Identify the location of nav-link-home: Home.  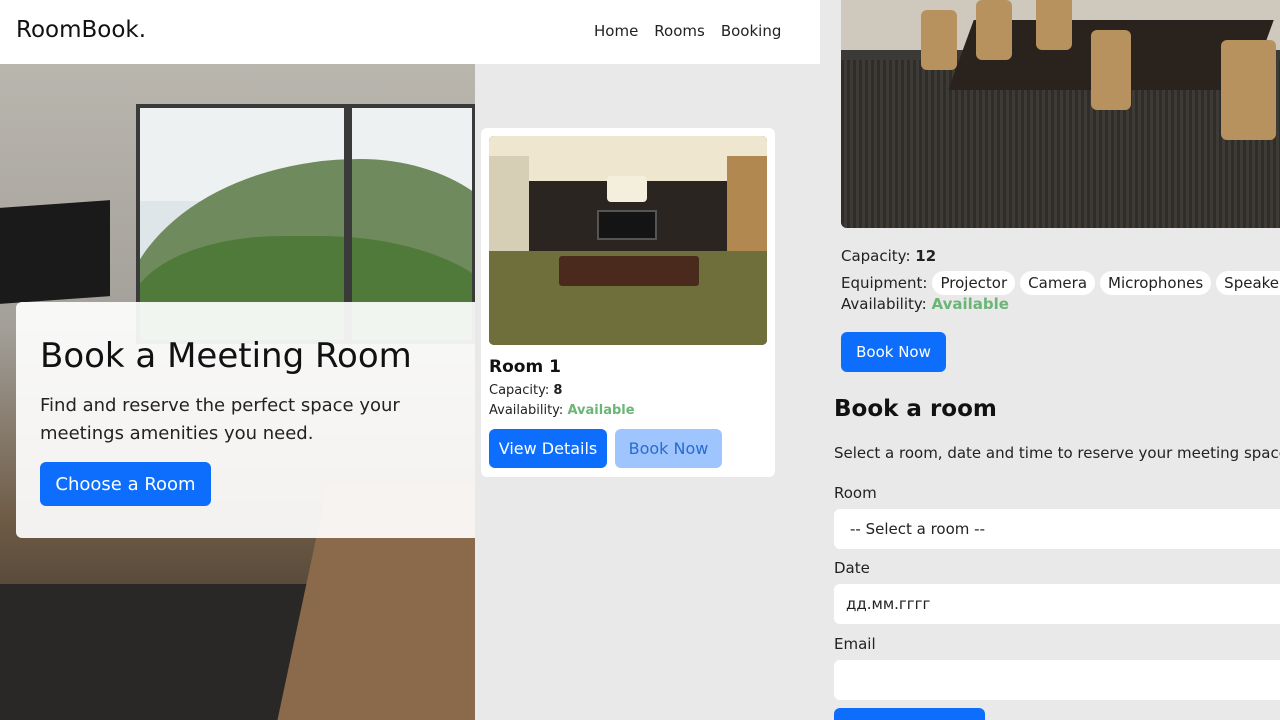
(616, 31).